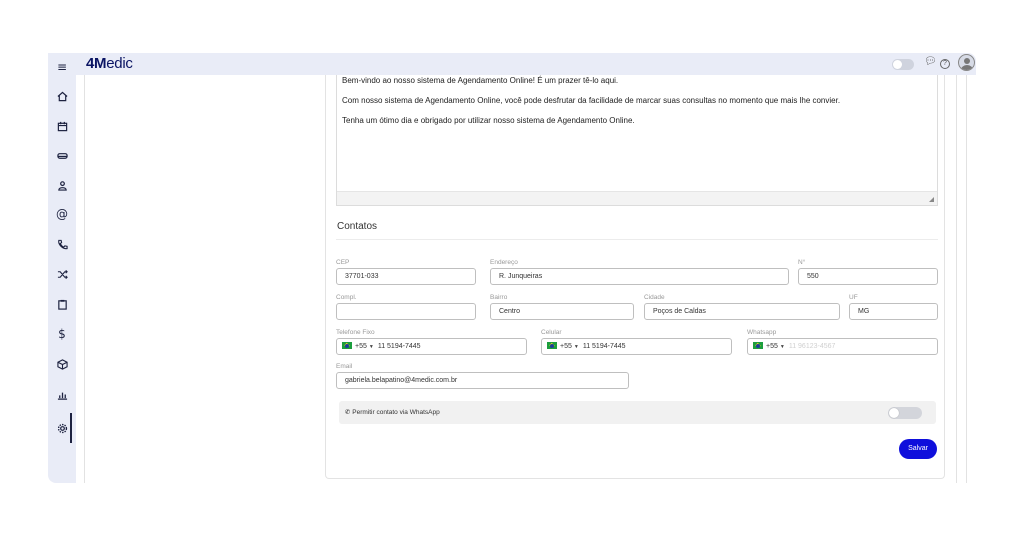 This screenshot has height=538, width=1024. I want to click on compl-label: Compl., so click(346, 297).